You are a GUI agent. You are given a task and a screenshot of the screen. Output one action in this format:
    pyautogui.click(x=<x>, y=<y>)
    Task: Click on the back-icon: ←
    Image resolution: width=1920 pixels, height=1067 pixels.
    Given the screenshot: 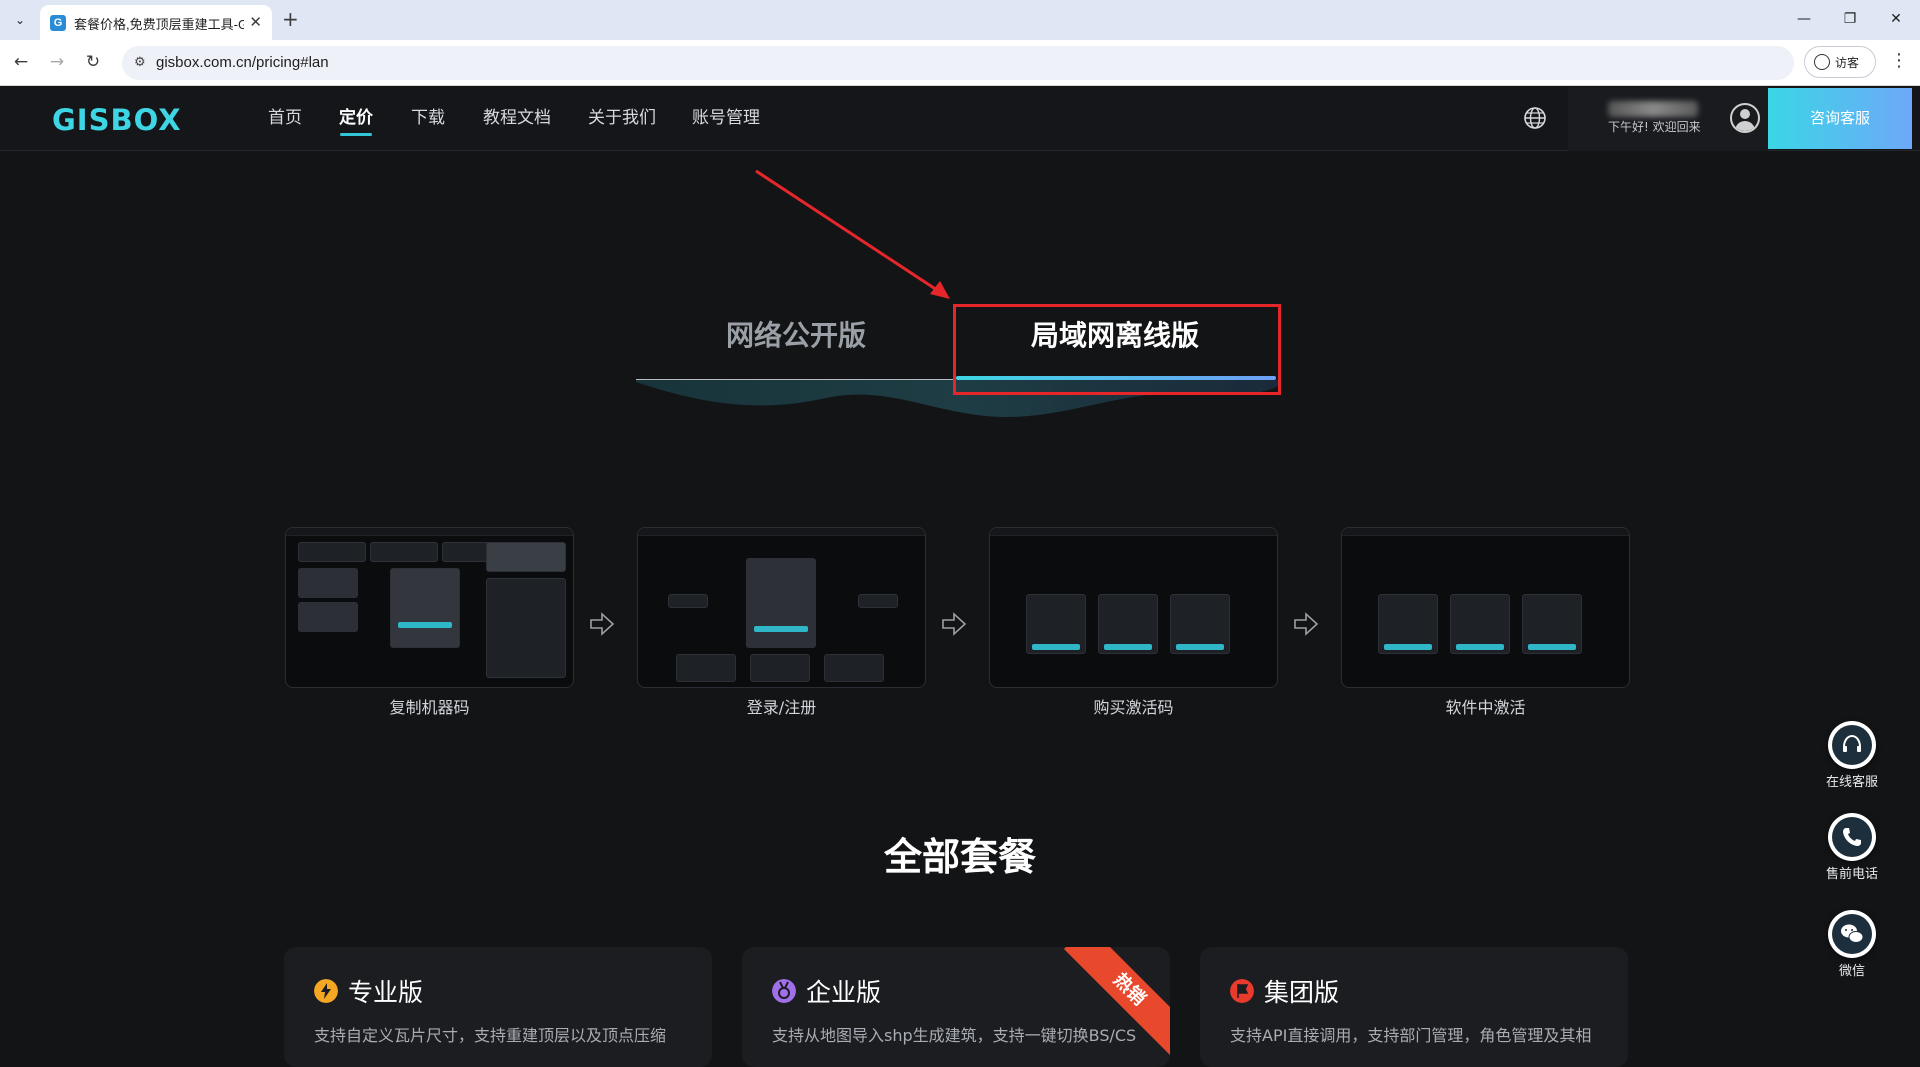 What is the action you would take?
    pyautogui.click(x=21, y=62)
    